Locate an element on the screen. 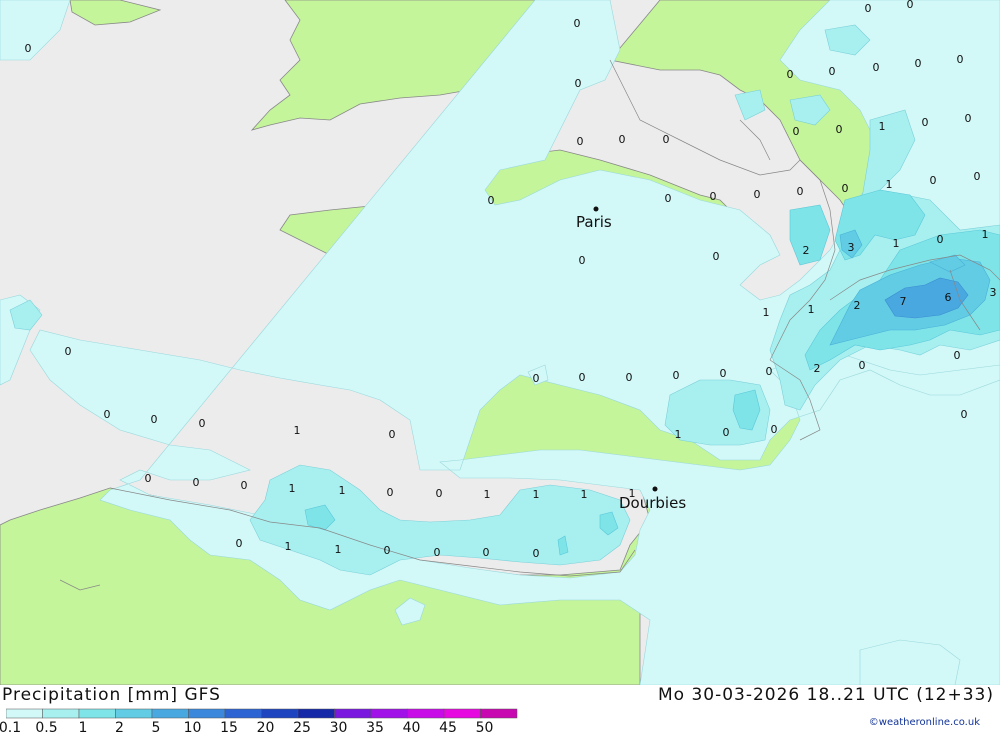  legend-tick-label: 40 is located at coordinates (411, 728).